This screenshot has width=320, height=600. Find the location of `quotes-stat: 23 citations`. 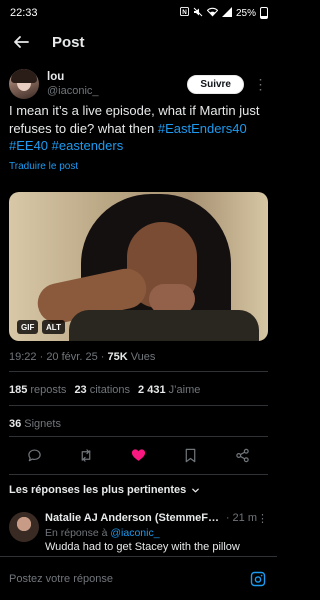

quotes-stat: 23 citations is located at coordinates (102, 390).